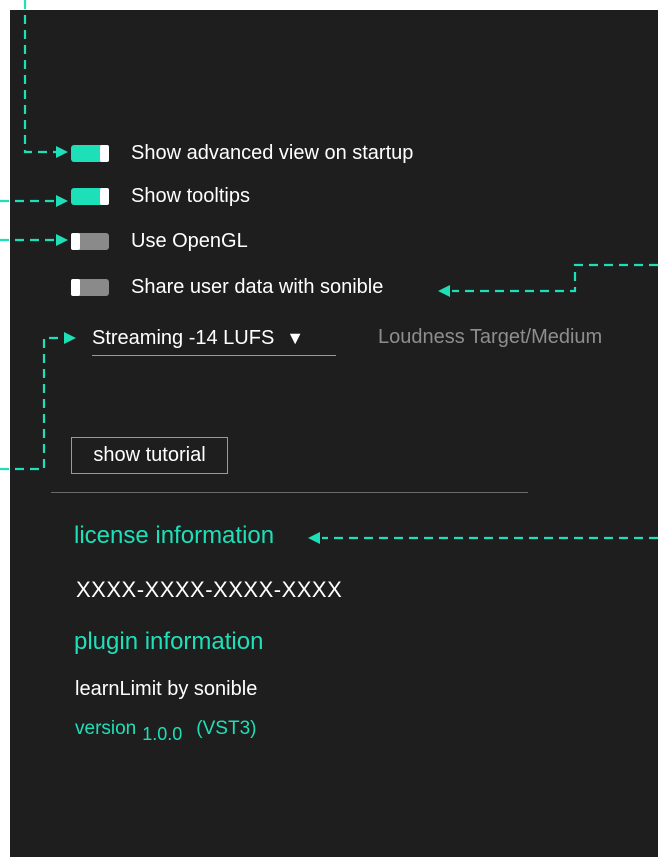  What do you see at coordinates (226, 728) in the screenshot?
I see `plugin-format: (VST3)` at bounding box center [226, 728].